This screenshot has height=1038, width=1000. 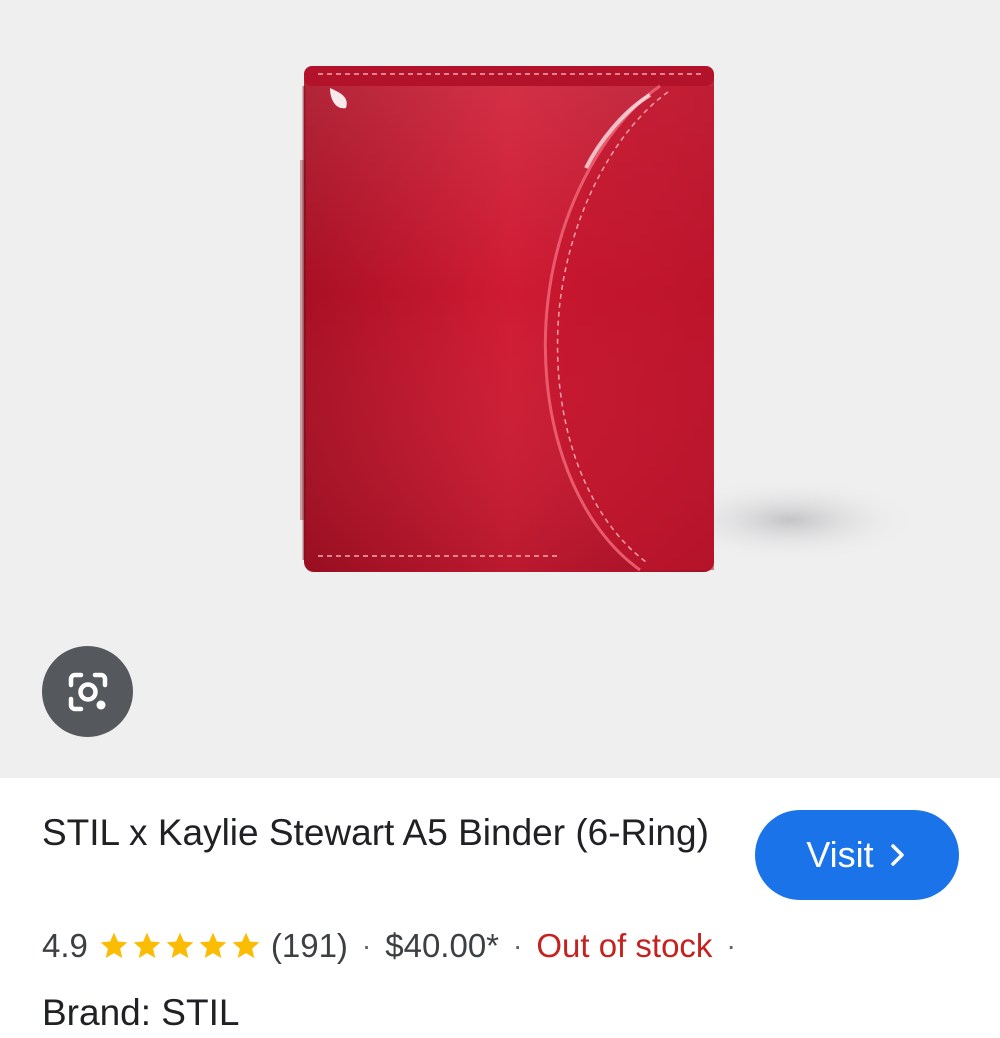 What do you see at coordinates (624, 945) in the screenshot?
I see `stock-status: Out of stock` at bounding box center [624, 945].